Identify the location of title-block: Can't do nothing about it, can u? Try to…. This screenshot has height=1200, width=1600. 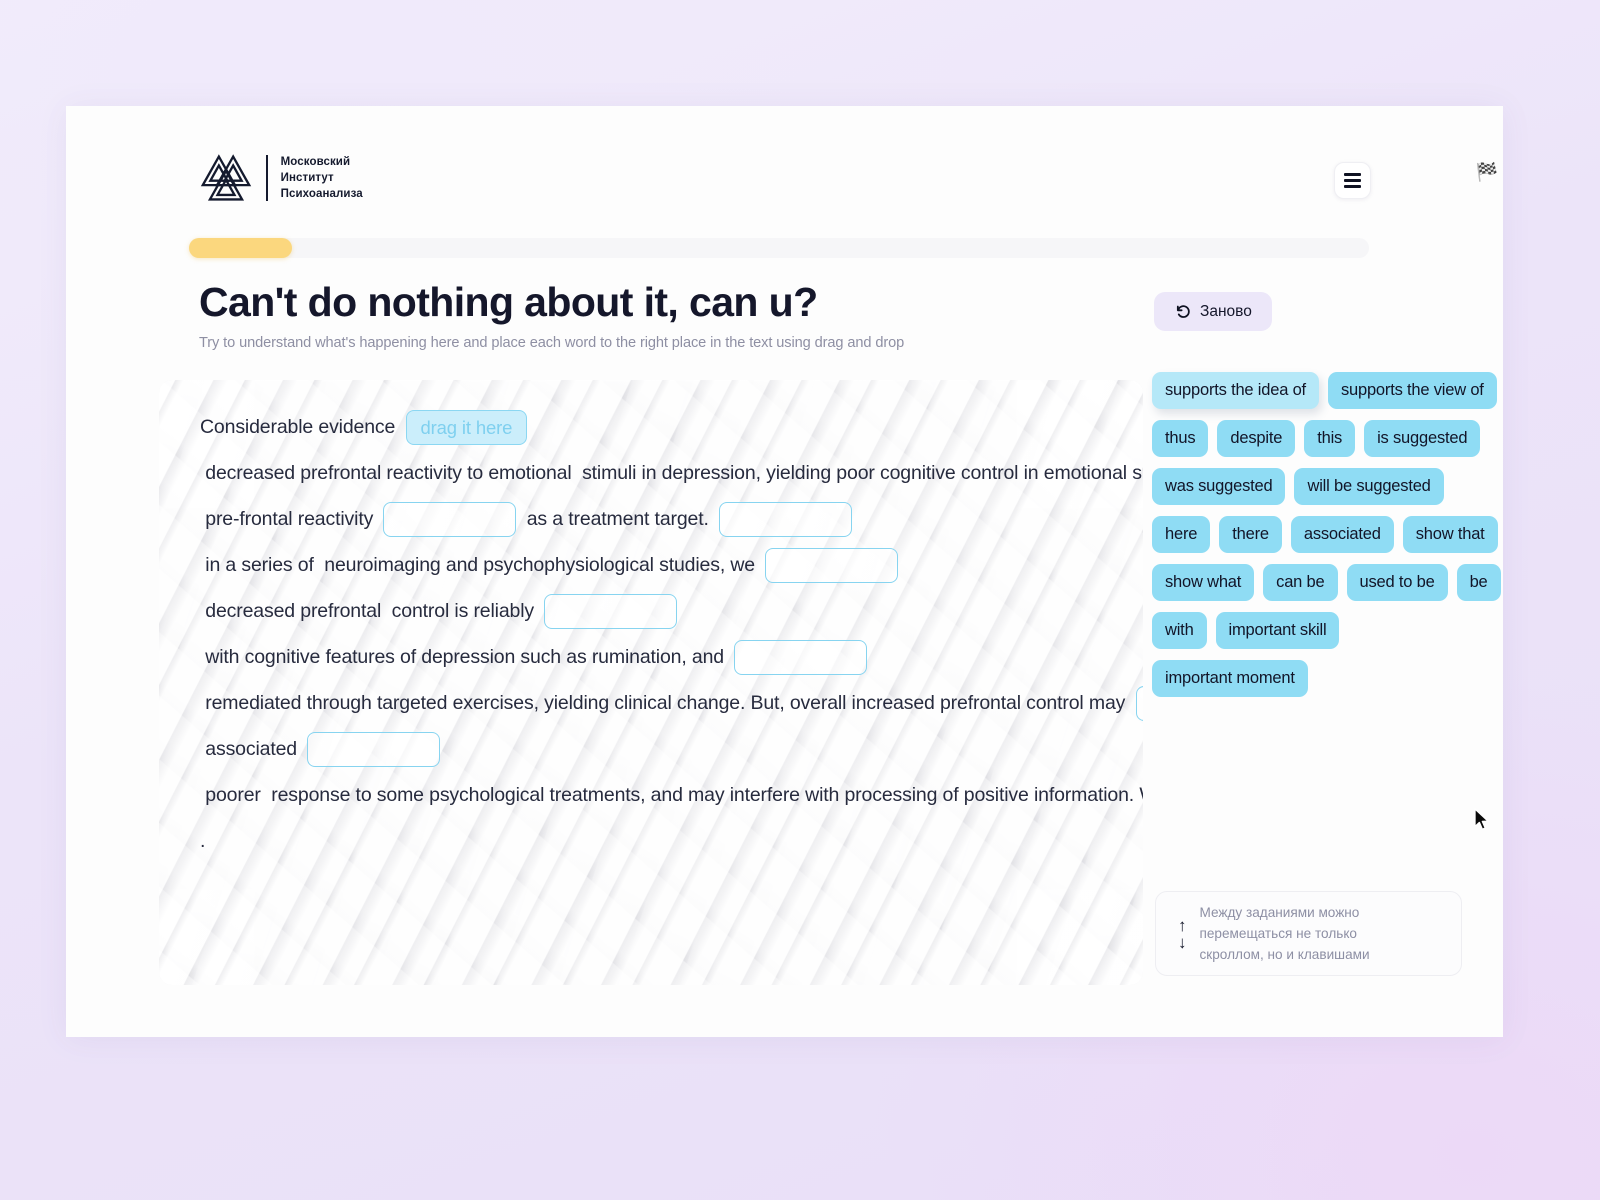
(639, 315).